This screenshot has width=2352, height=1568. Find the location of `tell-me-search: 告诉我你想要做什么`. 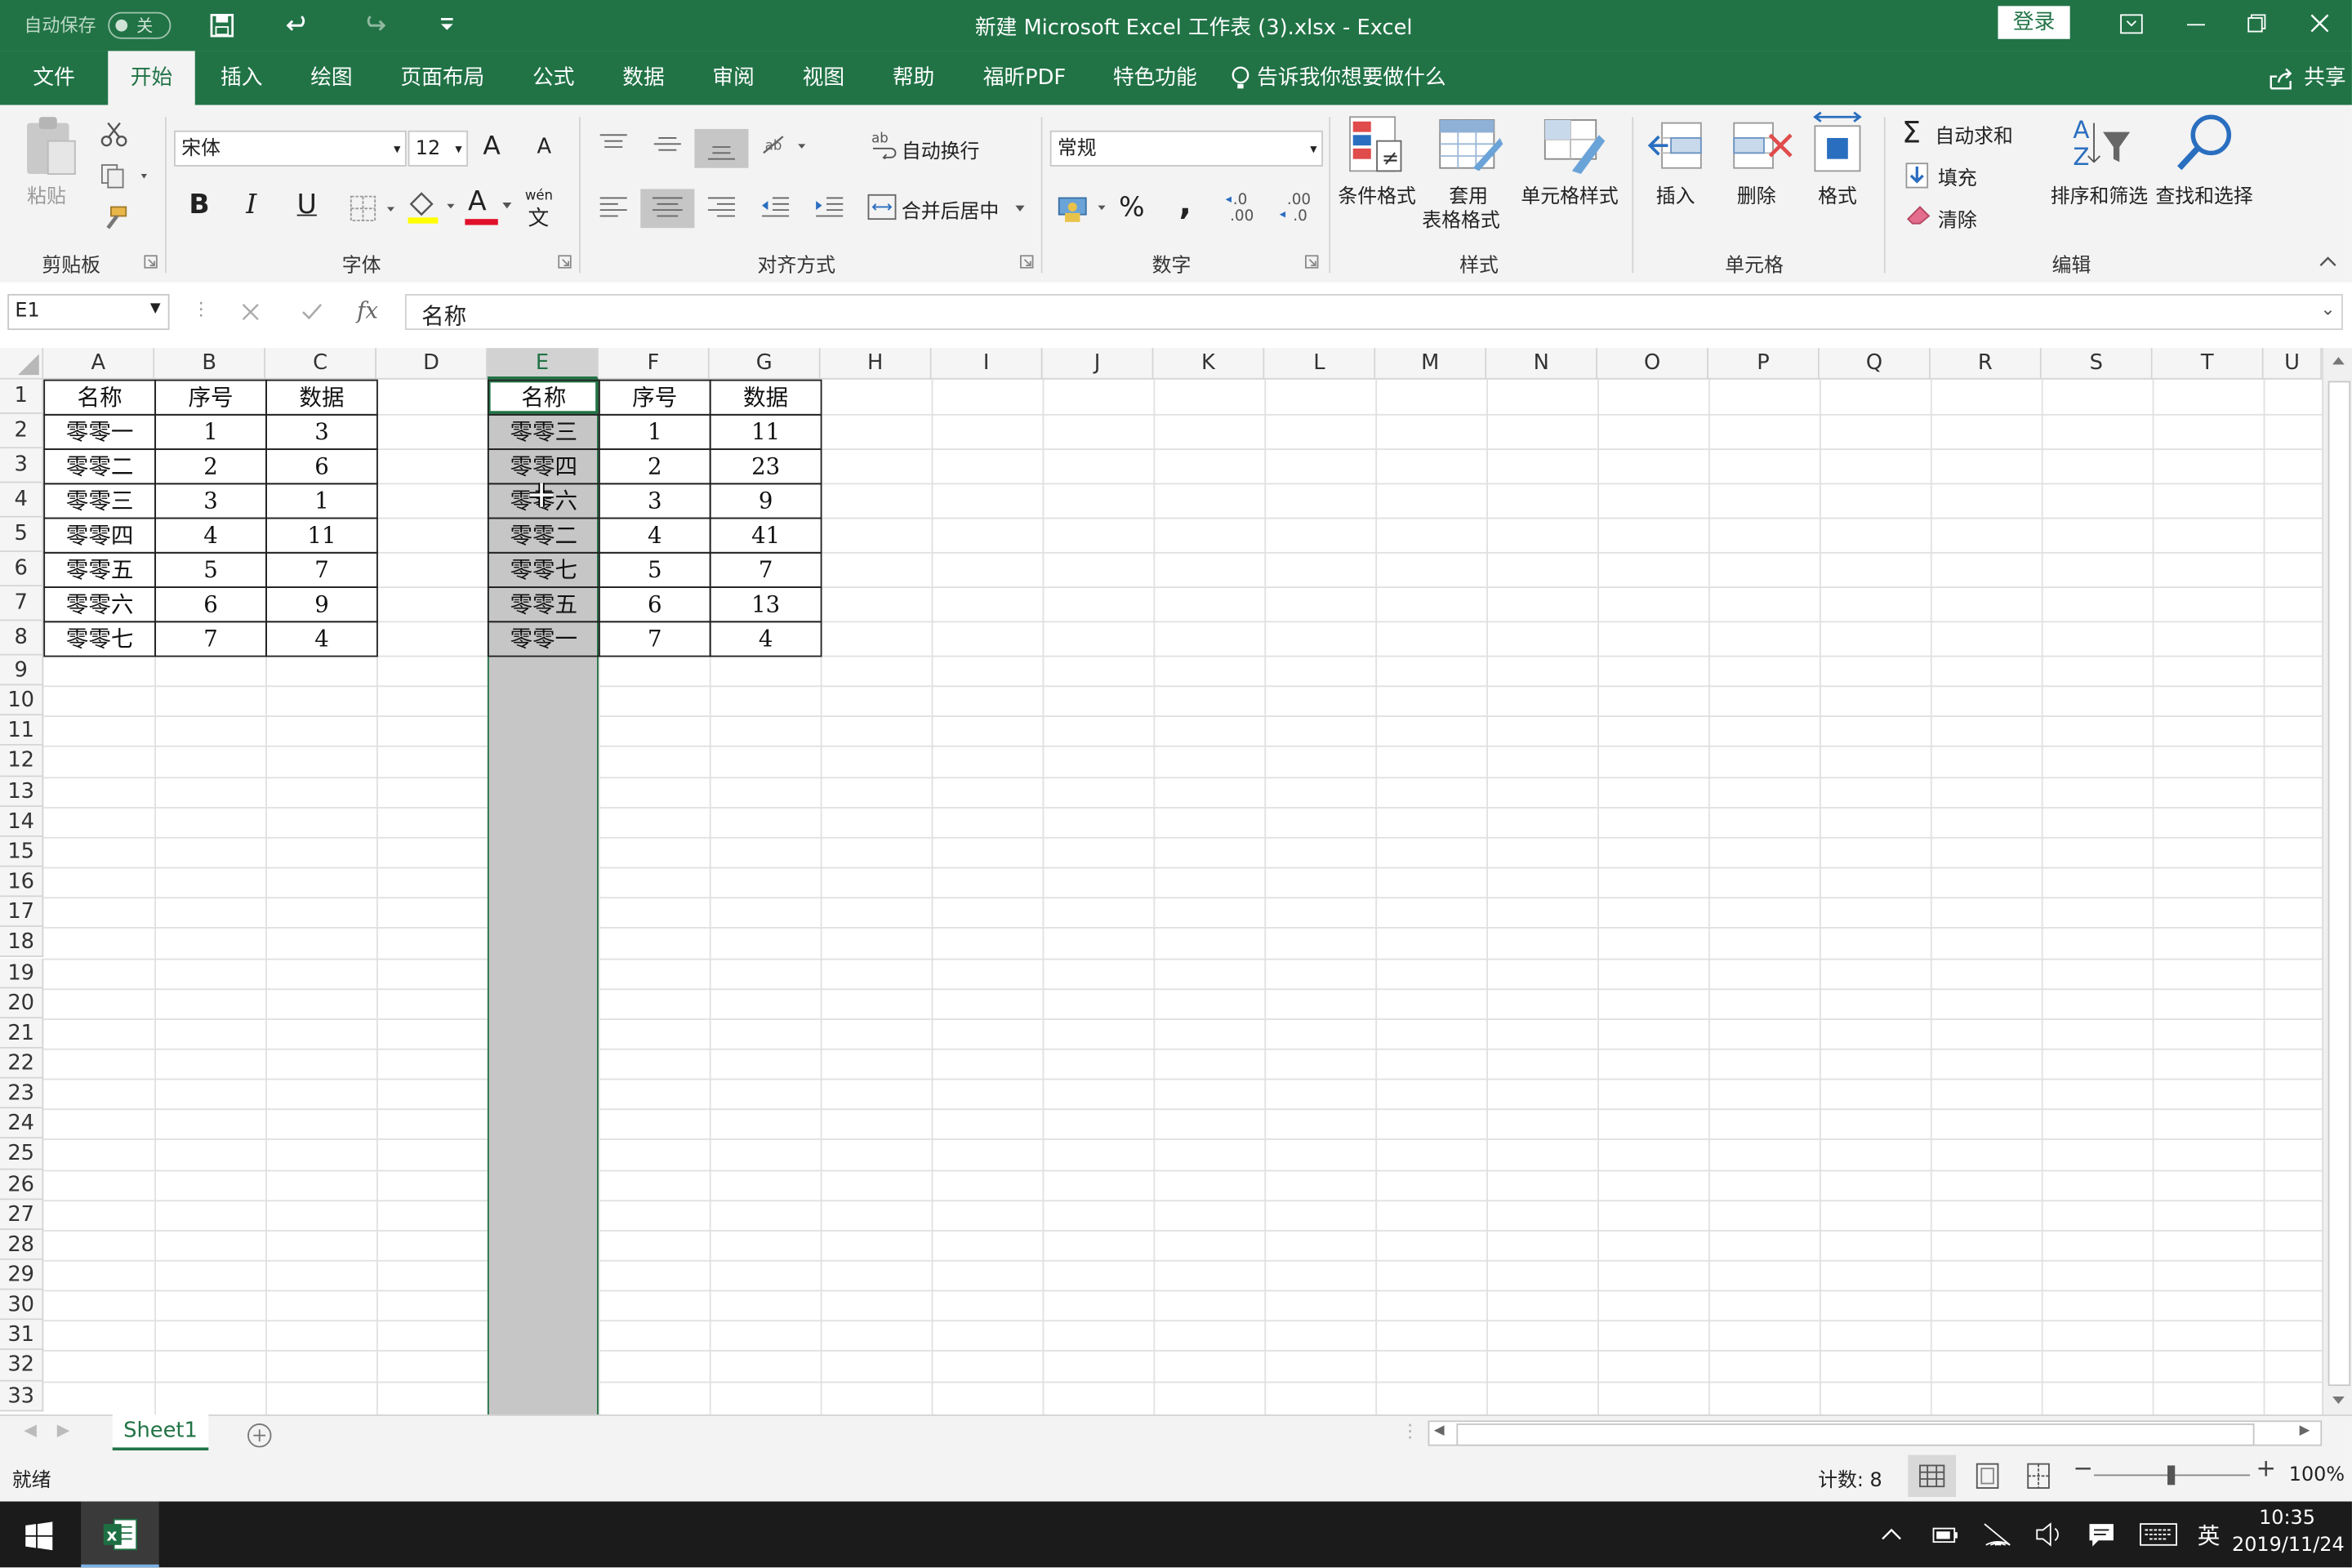

tell-me-search: 告诉我你想要做什么 is located at coordinates (1351, 78).